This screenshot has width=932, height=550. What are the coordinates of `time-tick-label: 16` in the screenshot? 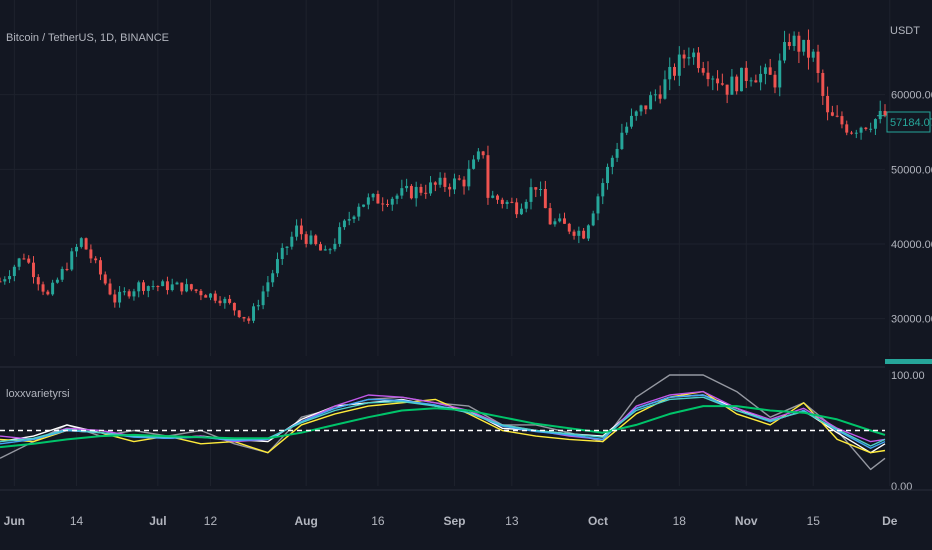 It's located at (378, 521).